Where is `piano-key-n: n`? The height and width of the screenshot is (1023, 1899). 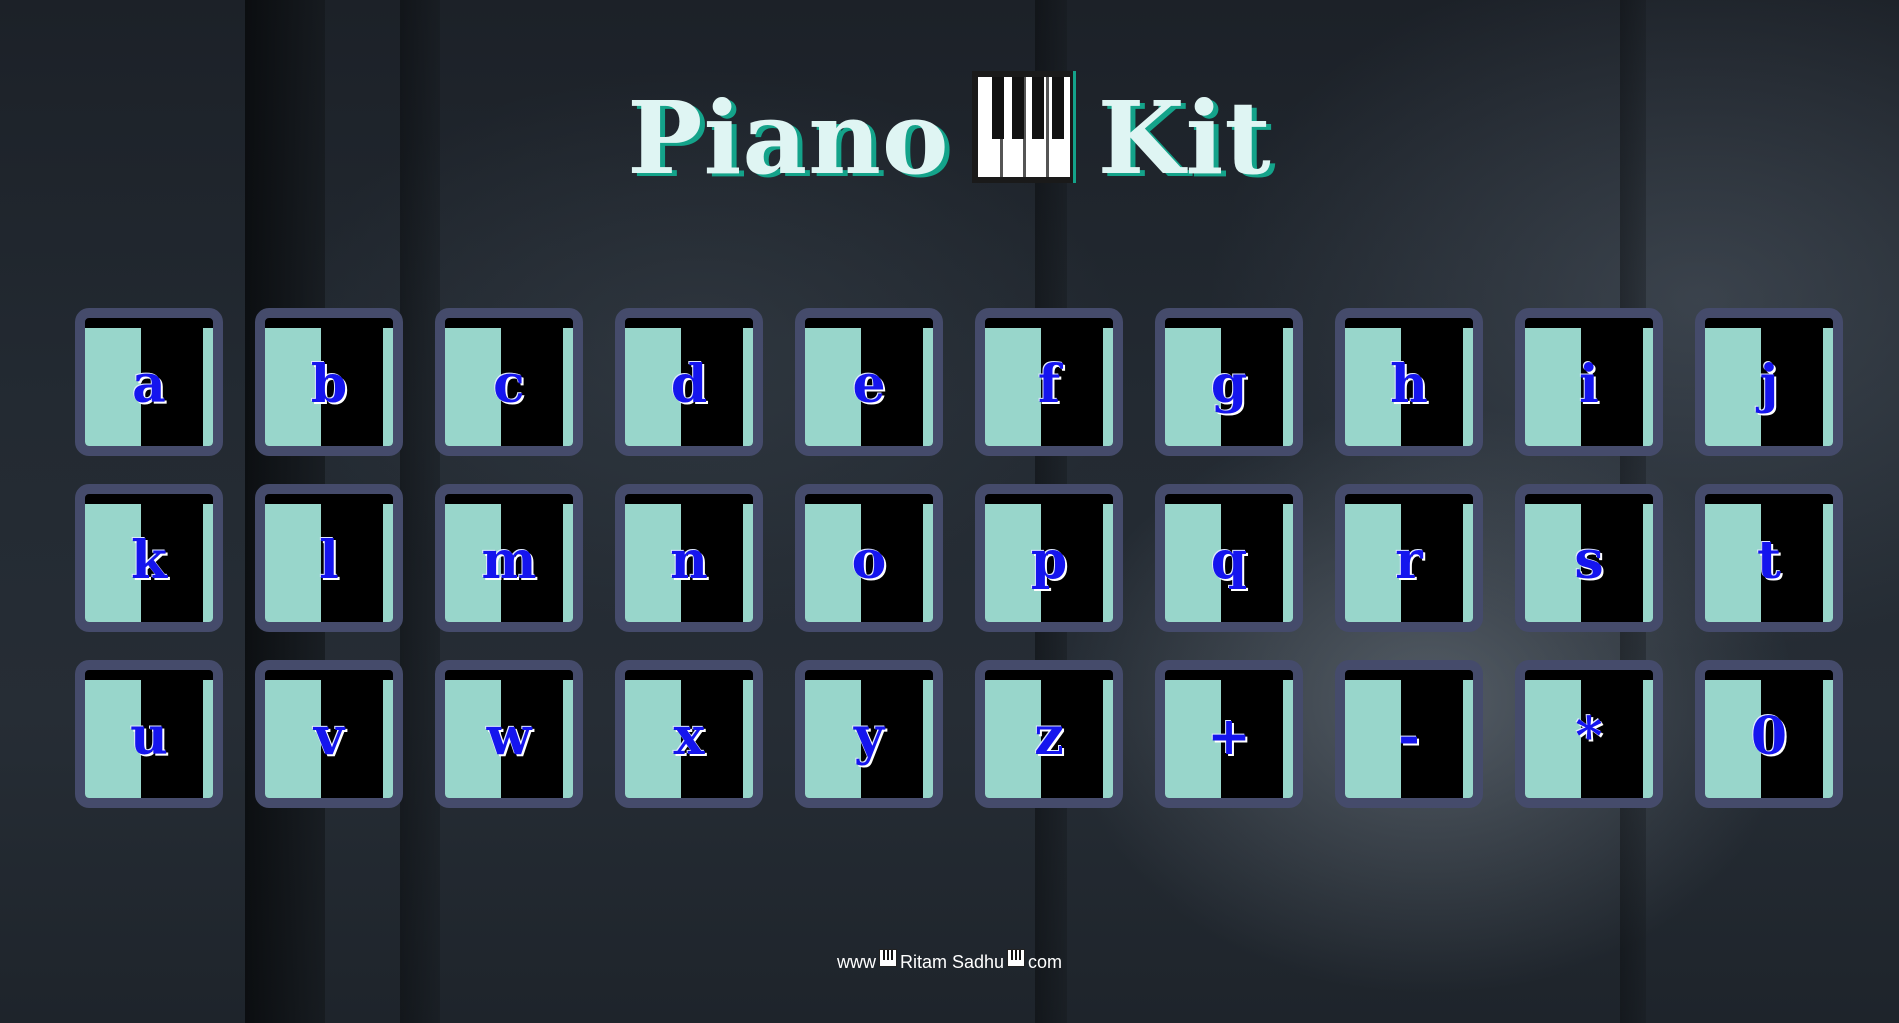 piano-key-n: n is located at coordinates (689, 558).